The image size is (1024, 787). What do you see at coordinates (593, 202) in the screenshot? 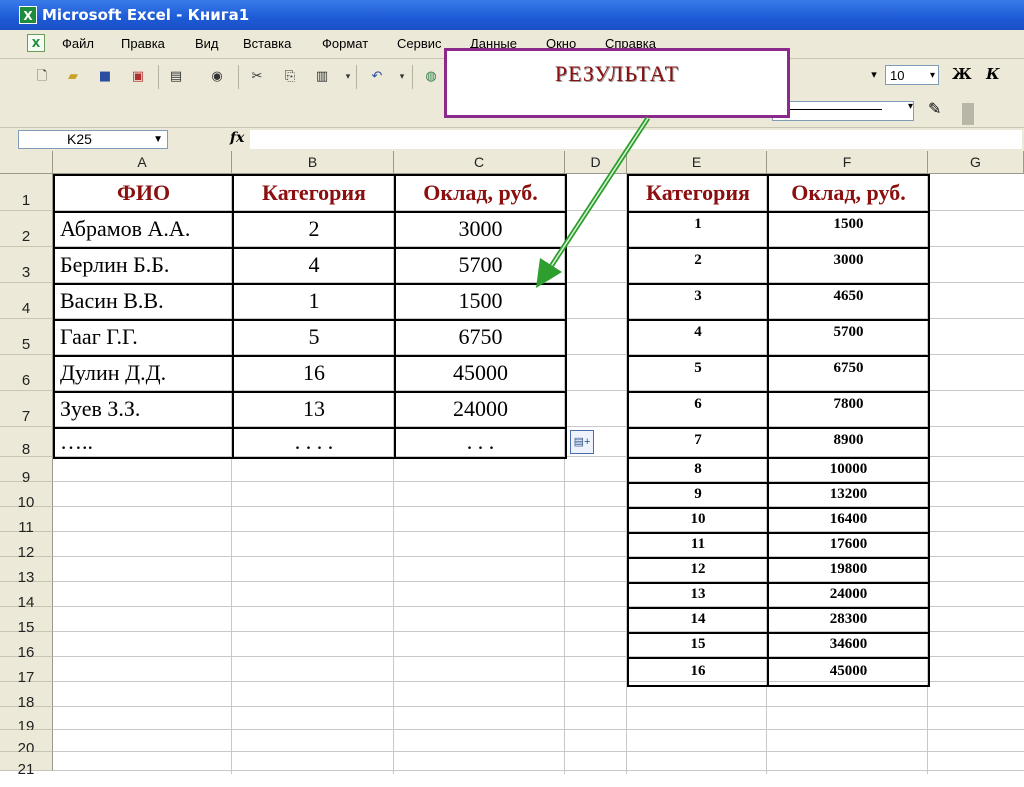
I see `callout-arrow` at bounding box center [593, 202].